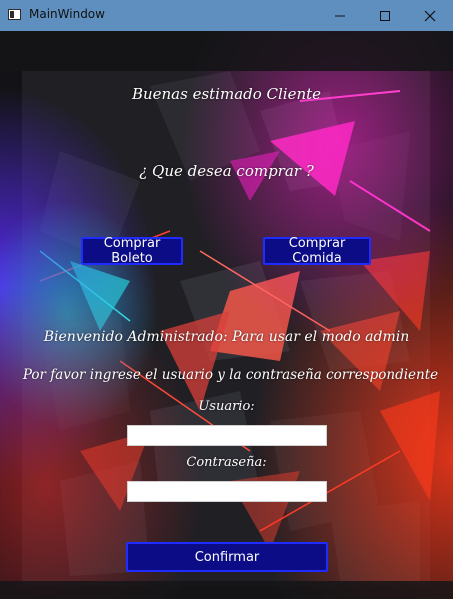 The image size is (453, 599). Describe the element at coordinates (226, 406) in the screenshot. I see `usuario-label: Usuario:` at that location.